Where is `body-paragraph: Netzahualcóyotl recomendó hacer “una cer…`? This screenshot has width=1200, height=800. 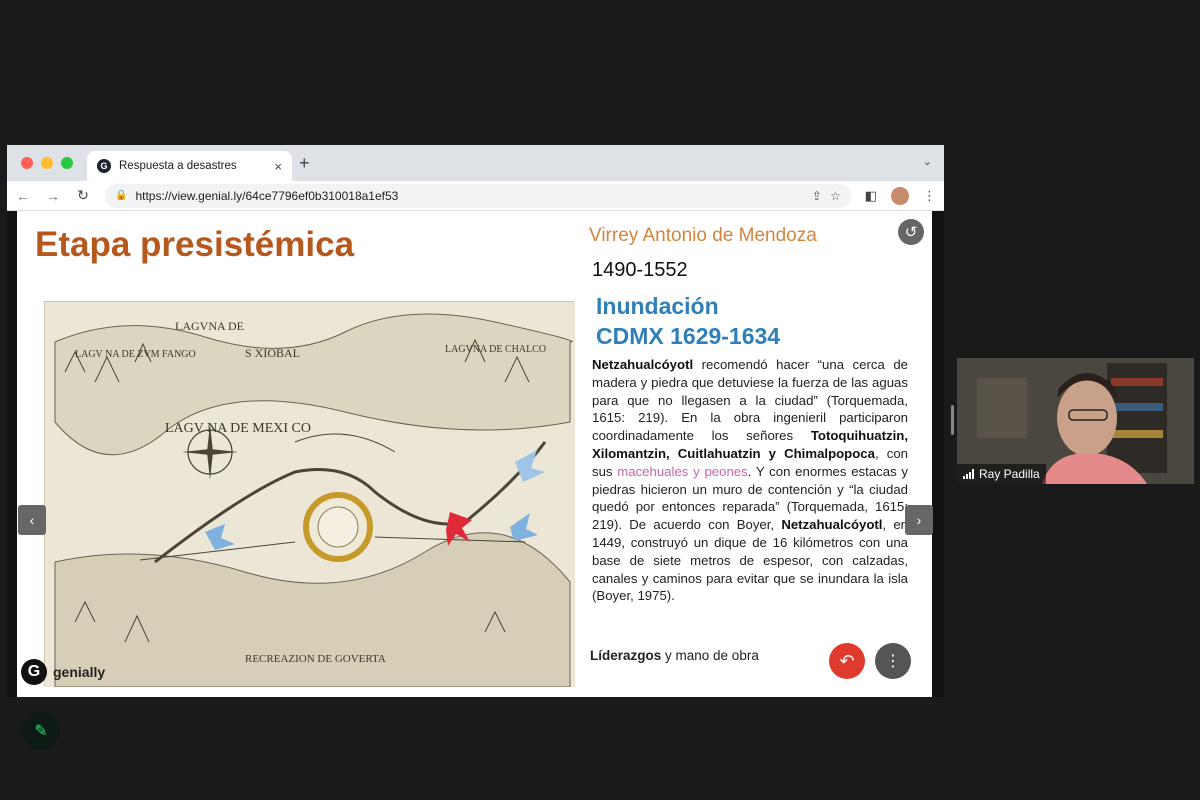 body-paragraph: Netzahualcóyotl recomendó hacer “una cer… is located at coordinates (750, 480).